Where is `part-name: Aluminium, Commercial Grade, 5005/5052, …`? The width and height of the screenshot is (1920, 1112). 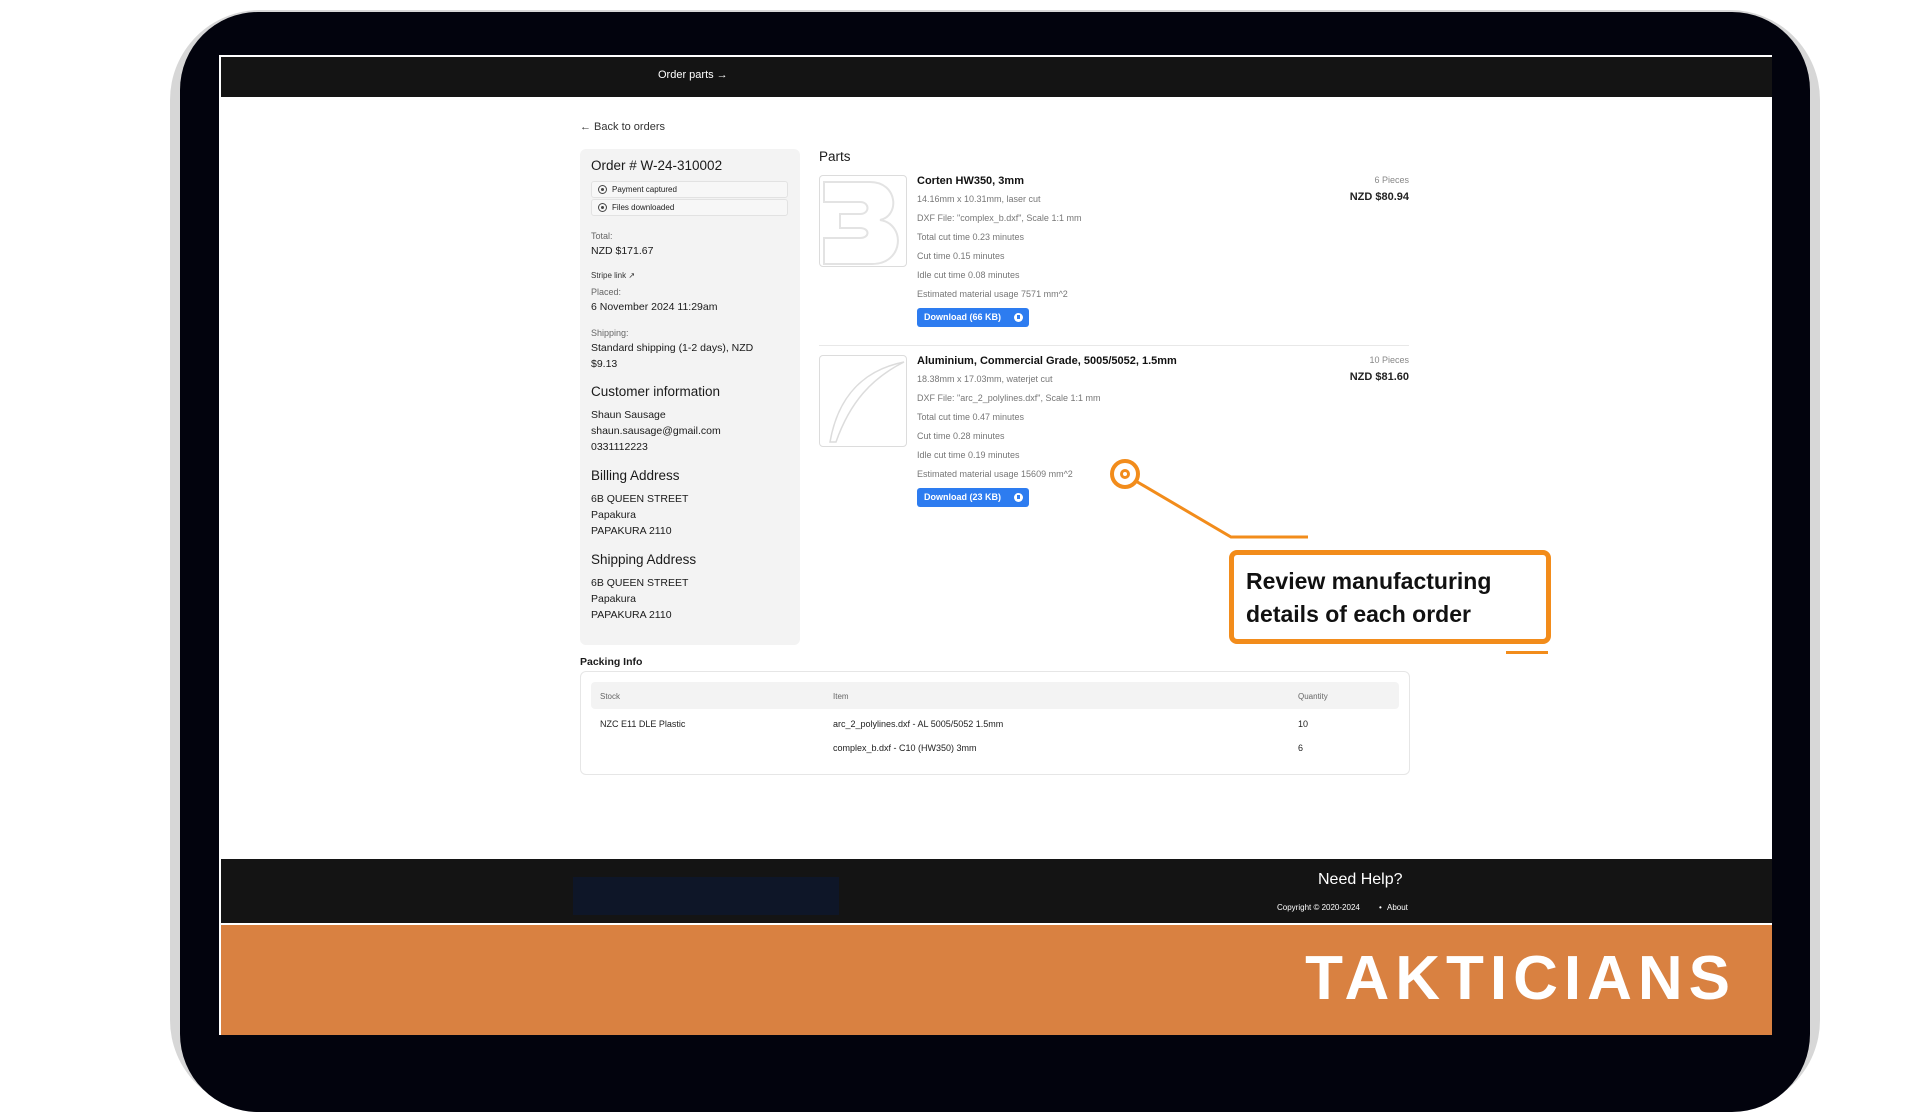 part-name: Aluminium, Commercial Grade, 5005/5052, … is located at coordinates (1047, 361).